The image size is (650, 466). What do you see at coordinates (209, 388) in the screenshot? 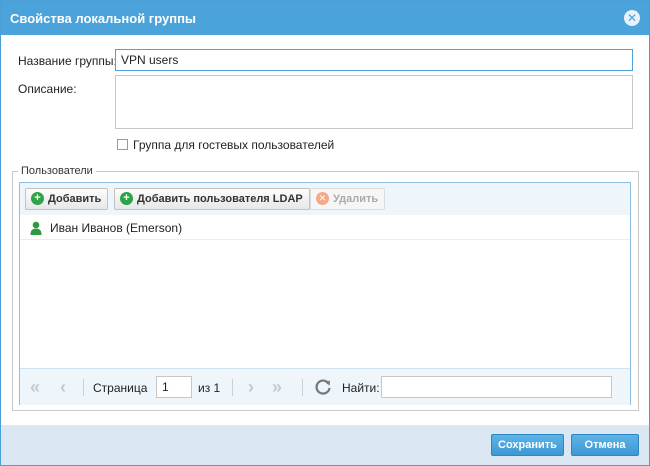
I see `page-count-label: из 1` at bounding box center [209, 388].